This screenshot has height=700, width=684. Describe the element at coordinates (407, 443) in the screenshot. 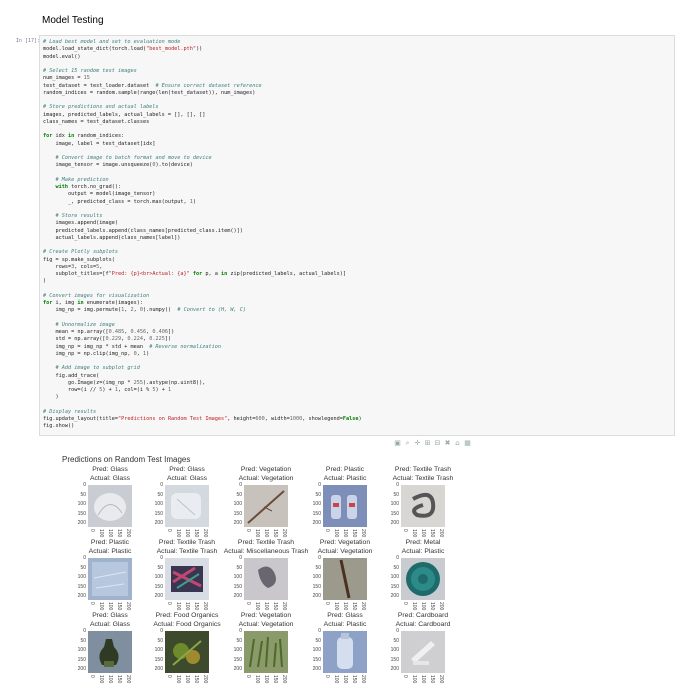

I see `zoom-icon: ⌕` at that location.